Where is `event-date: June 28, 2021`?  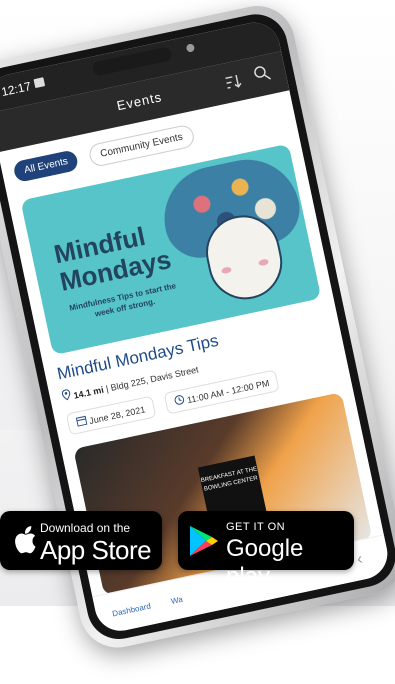 event-date: June 28, 2021 is located at coordinates (117, 415).